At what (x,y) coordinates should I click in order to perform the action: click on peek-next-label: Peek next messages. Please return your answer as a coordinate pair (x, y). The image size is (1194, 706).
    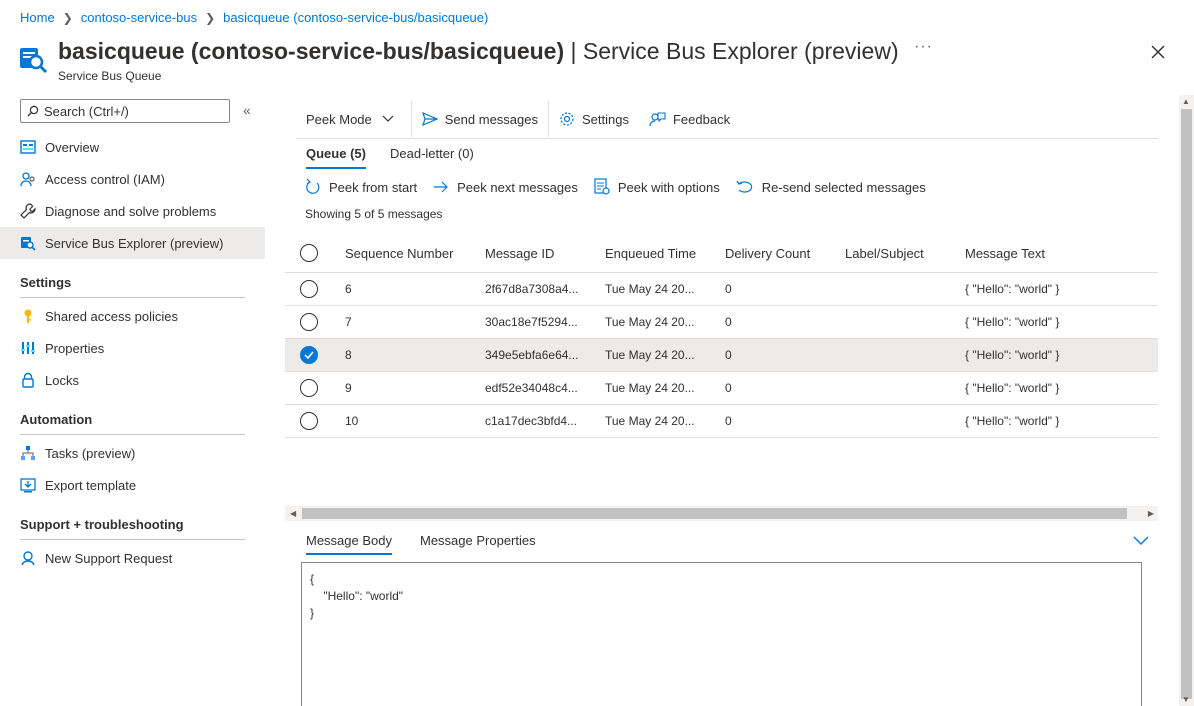
    Looking at the image, I should click on (517, 187).